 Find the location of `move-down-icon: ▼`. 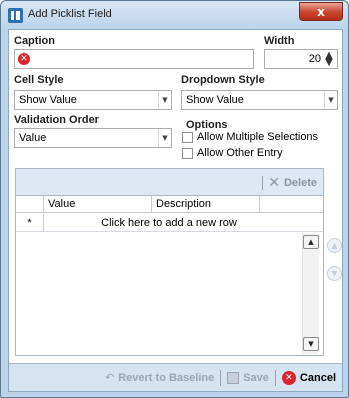

move-down-icon: ▼ is located at coordinates (334, 273).